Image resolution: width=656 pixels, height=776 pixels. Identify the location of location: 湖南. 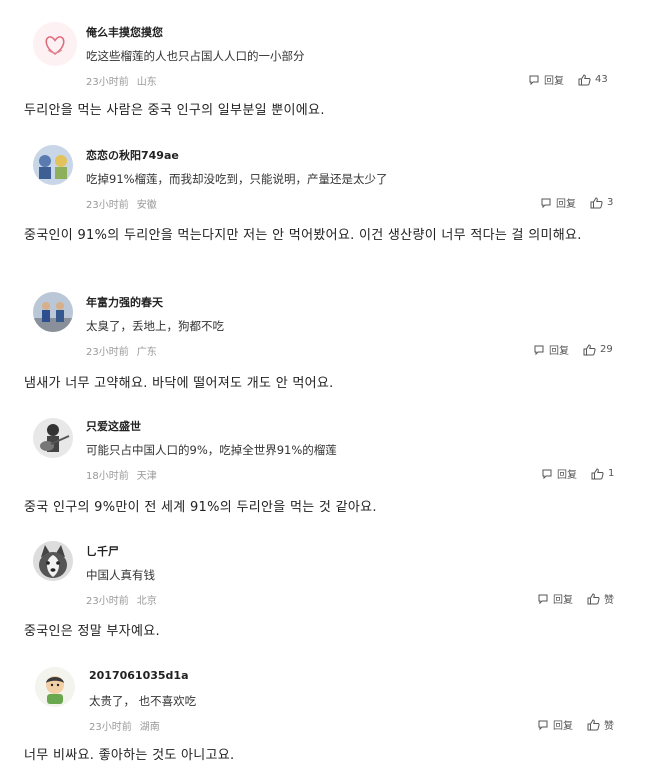
(149, 727).